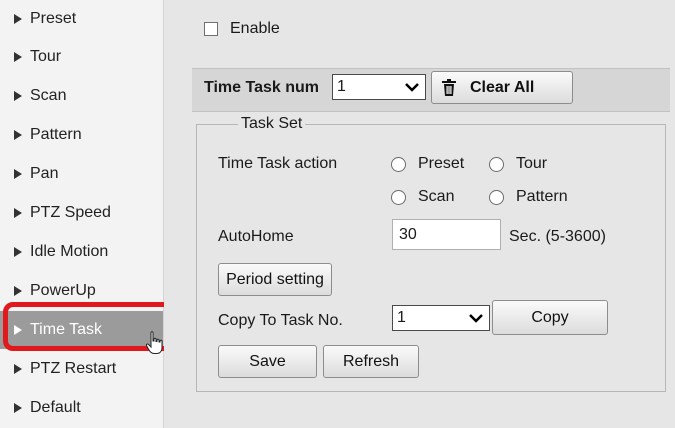 The height and width of the screenshot is (428, 675). Describe the element at coordinates (496, 164) in the screenshot. I see `radio-tour` at that location.